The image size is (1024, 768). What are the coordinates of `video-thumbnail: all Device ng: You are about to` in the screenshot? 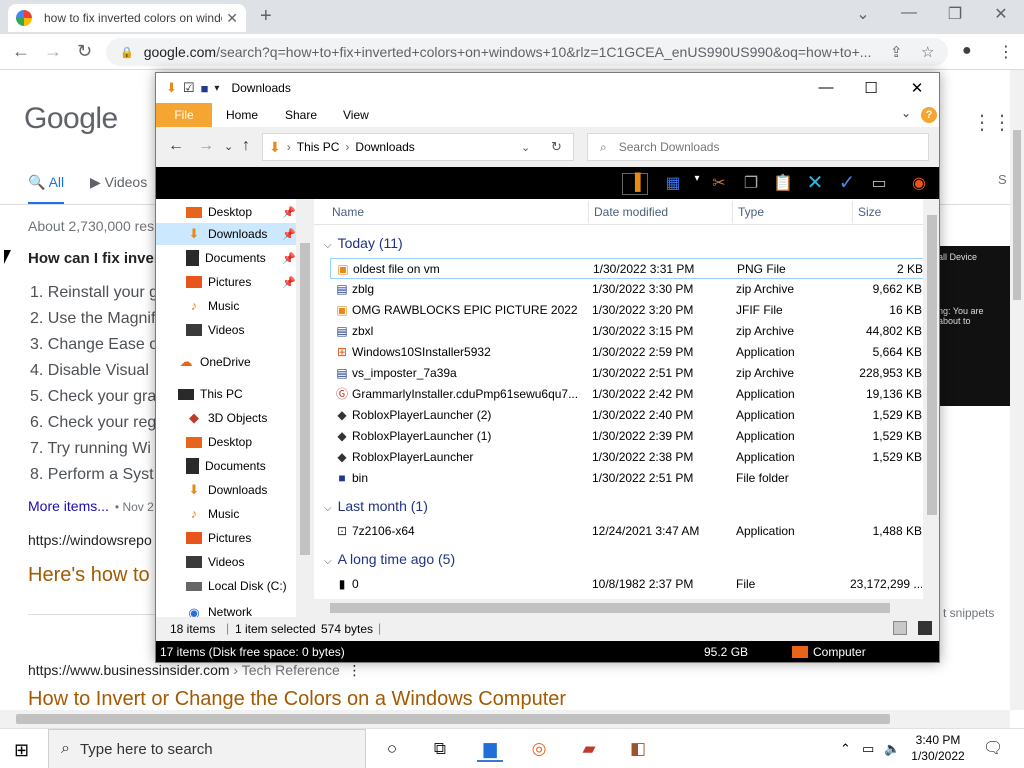 It's located at (973, 326).